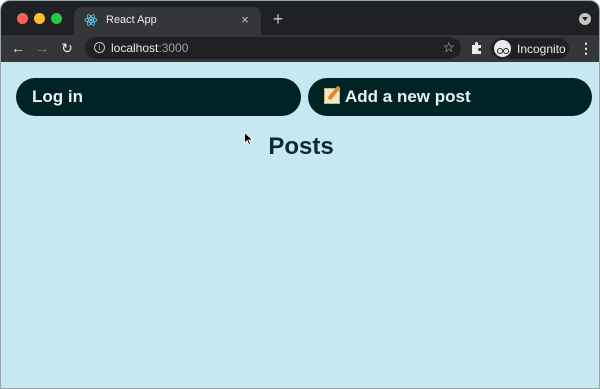 The image size is (600, 389). I want to click on add-post-button: Add a new post, so click(450, 97).